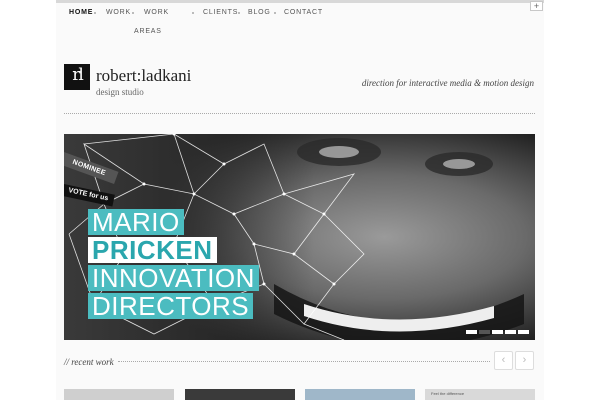 The width and height of the screenshot is (600, 400). What do you see at coordinates (304, 361) in the screenshot?
I see `recent-work-divider` at bounding box center [304, 361].